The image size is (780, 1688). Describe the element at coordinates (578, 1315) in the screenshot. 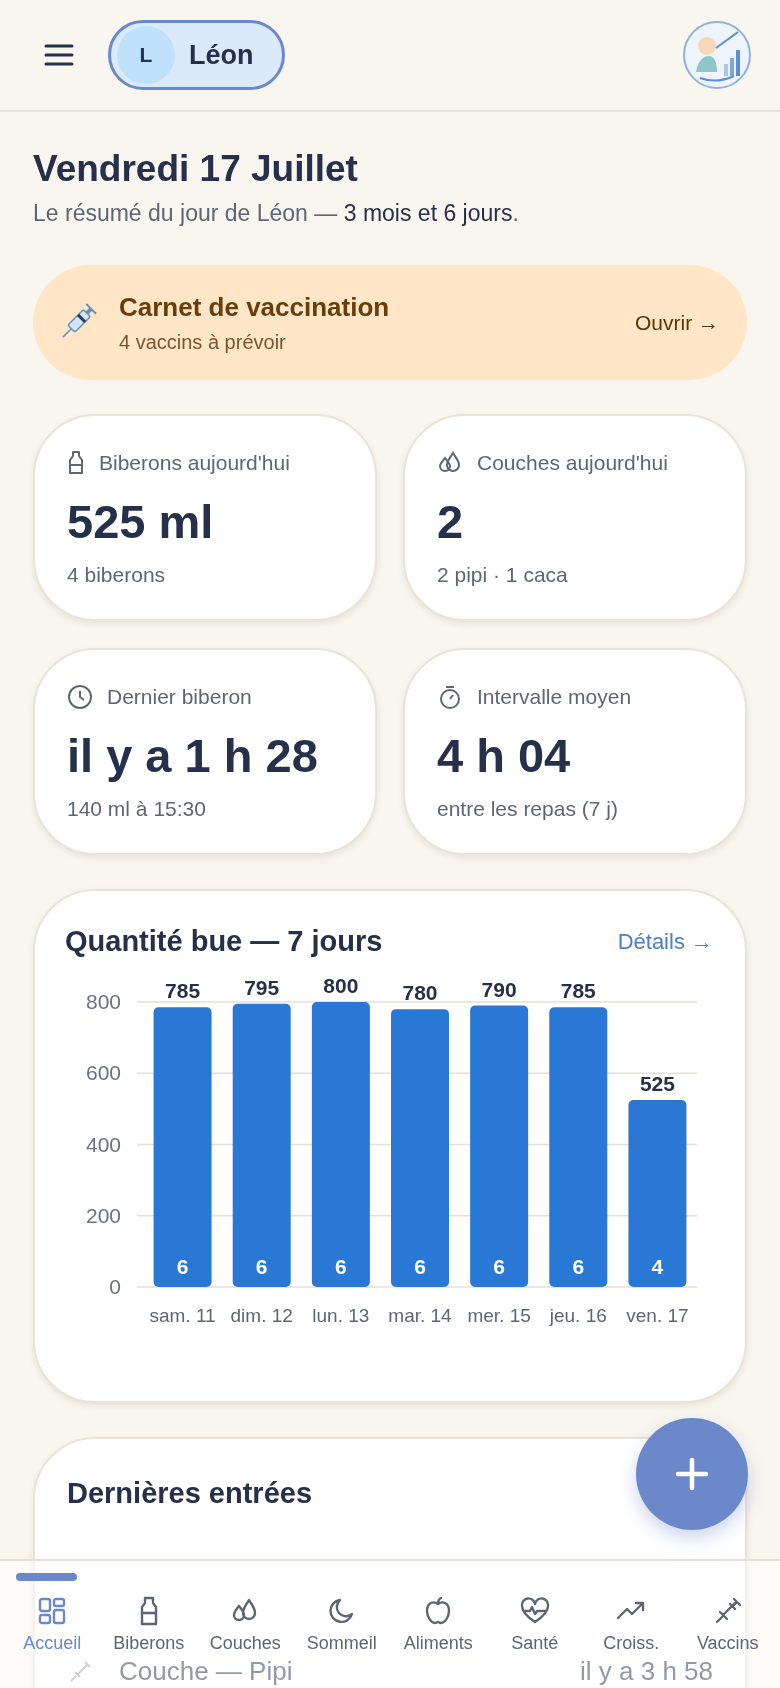

I see `axis-category-label: jeu. 16` at that location.